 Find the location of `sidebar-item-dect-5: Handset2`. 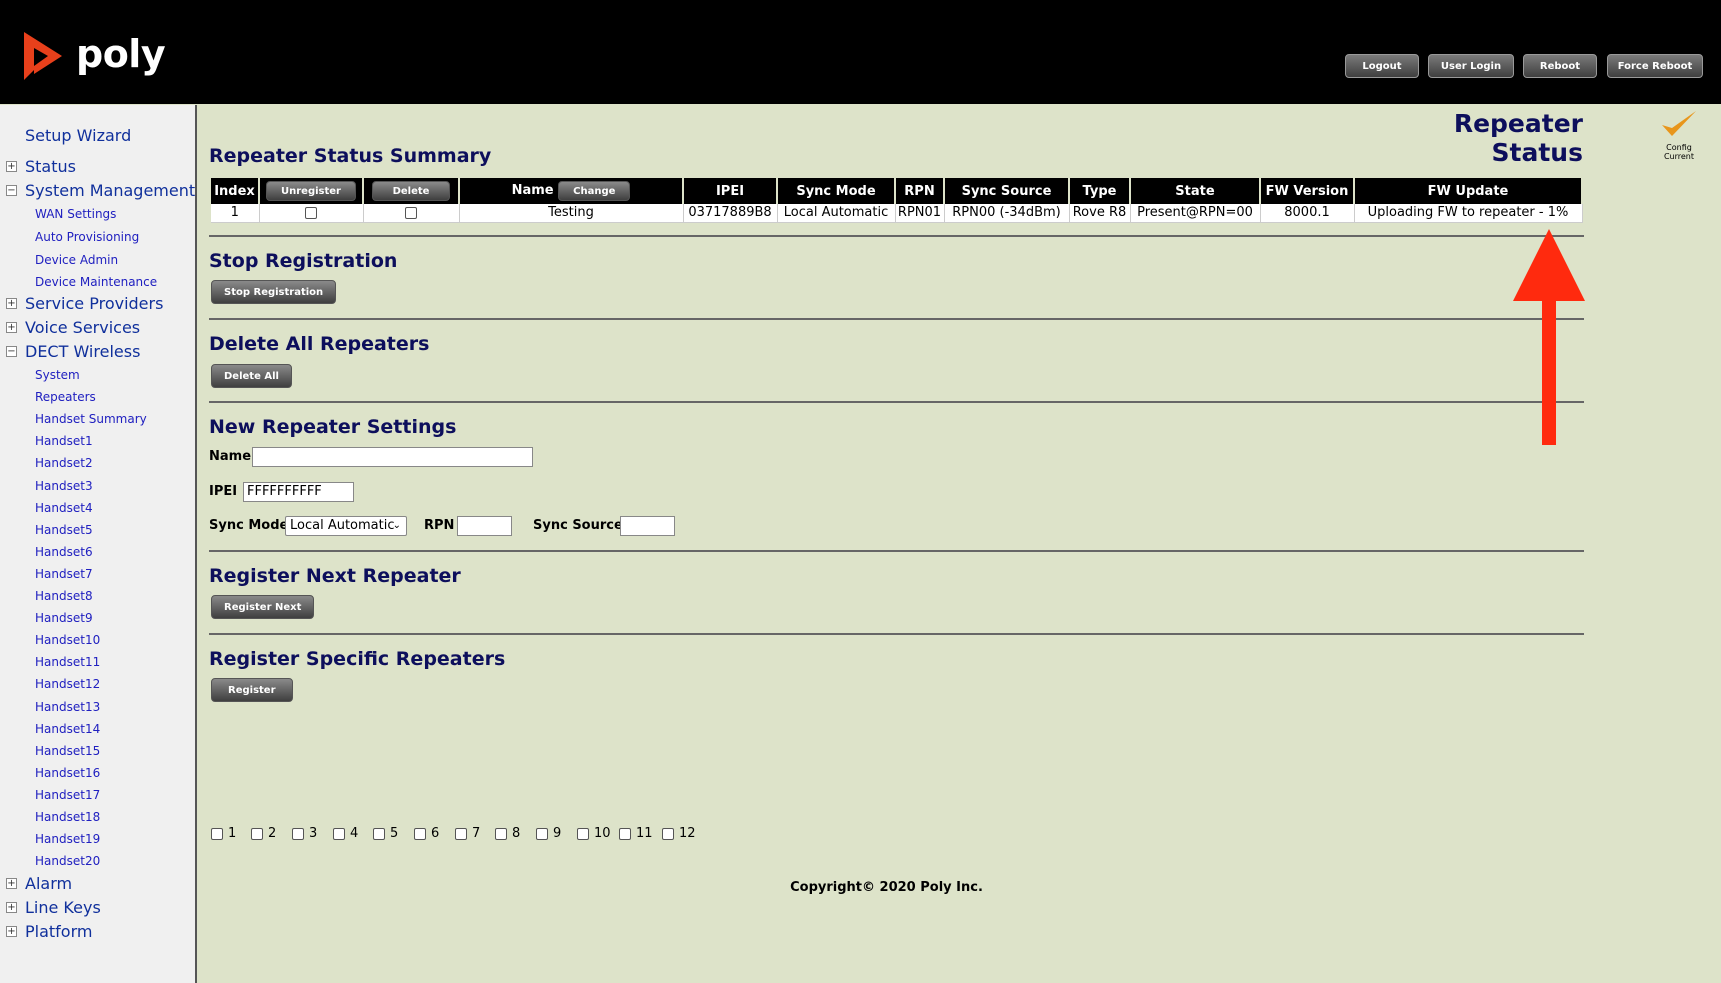

sidebar-item-dect-5: Handset2 is located at coordinates (64, 463).